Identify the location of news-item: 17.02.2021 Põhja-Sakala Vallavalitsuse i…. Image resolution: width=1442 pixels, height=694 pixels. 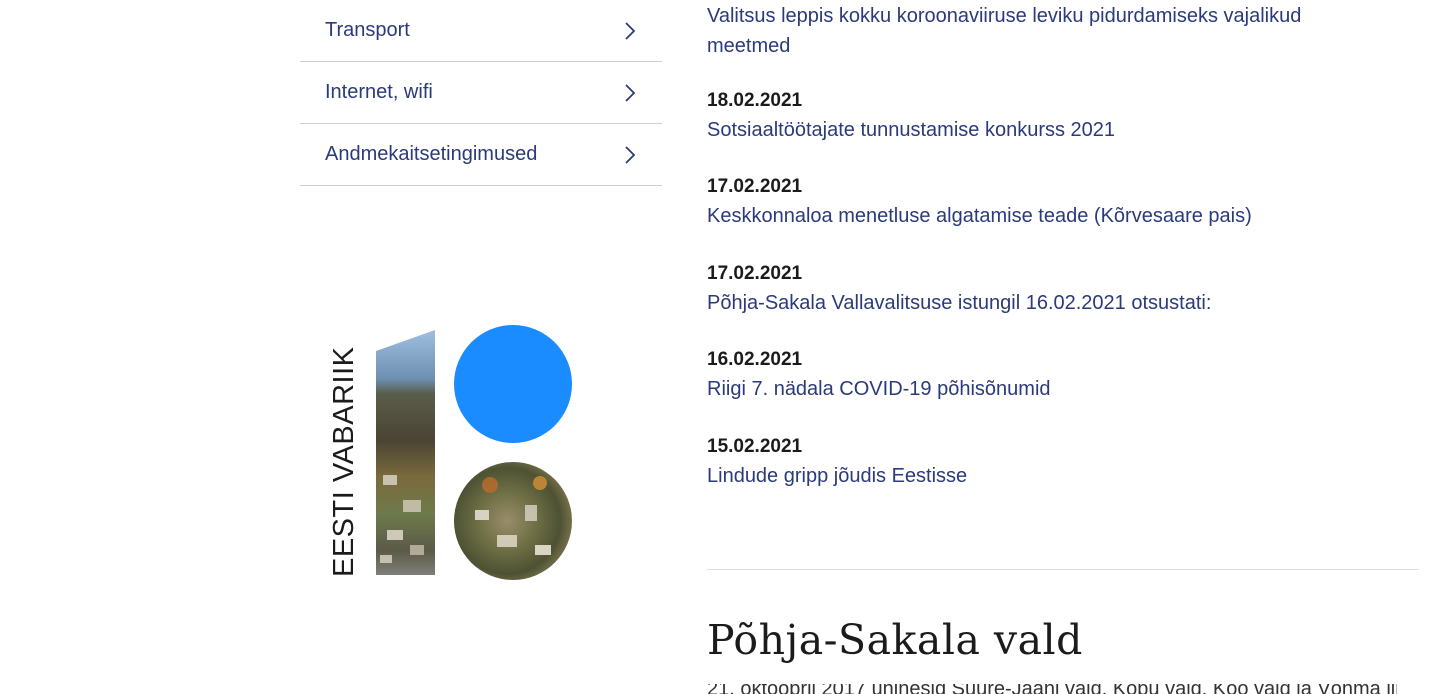
(1063, 290).